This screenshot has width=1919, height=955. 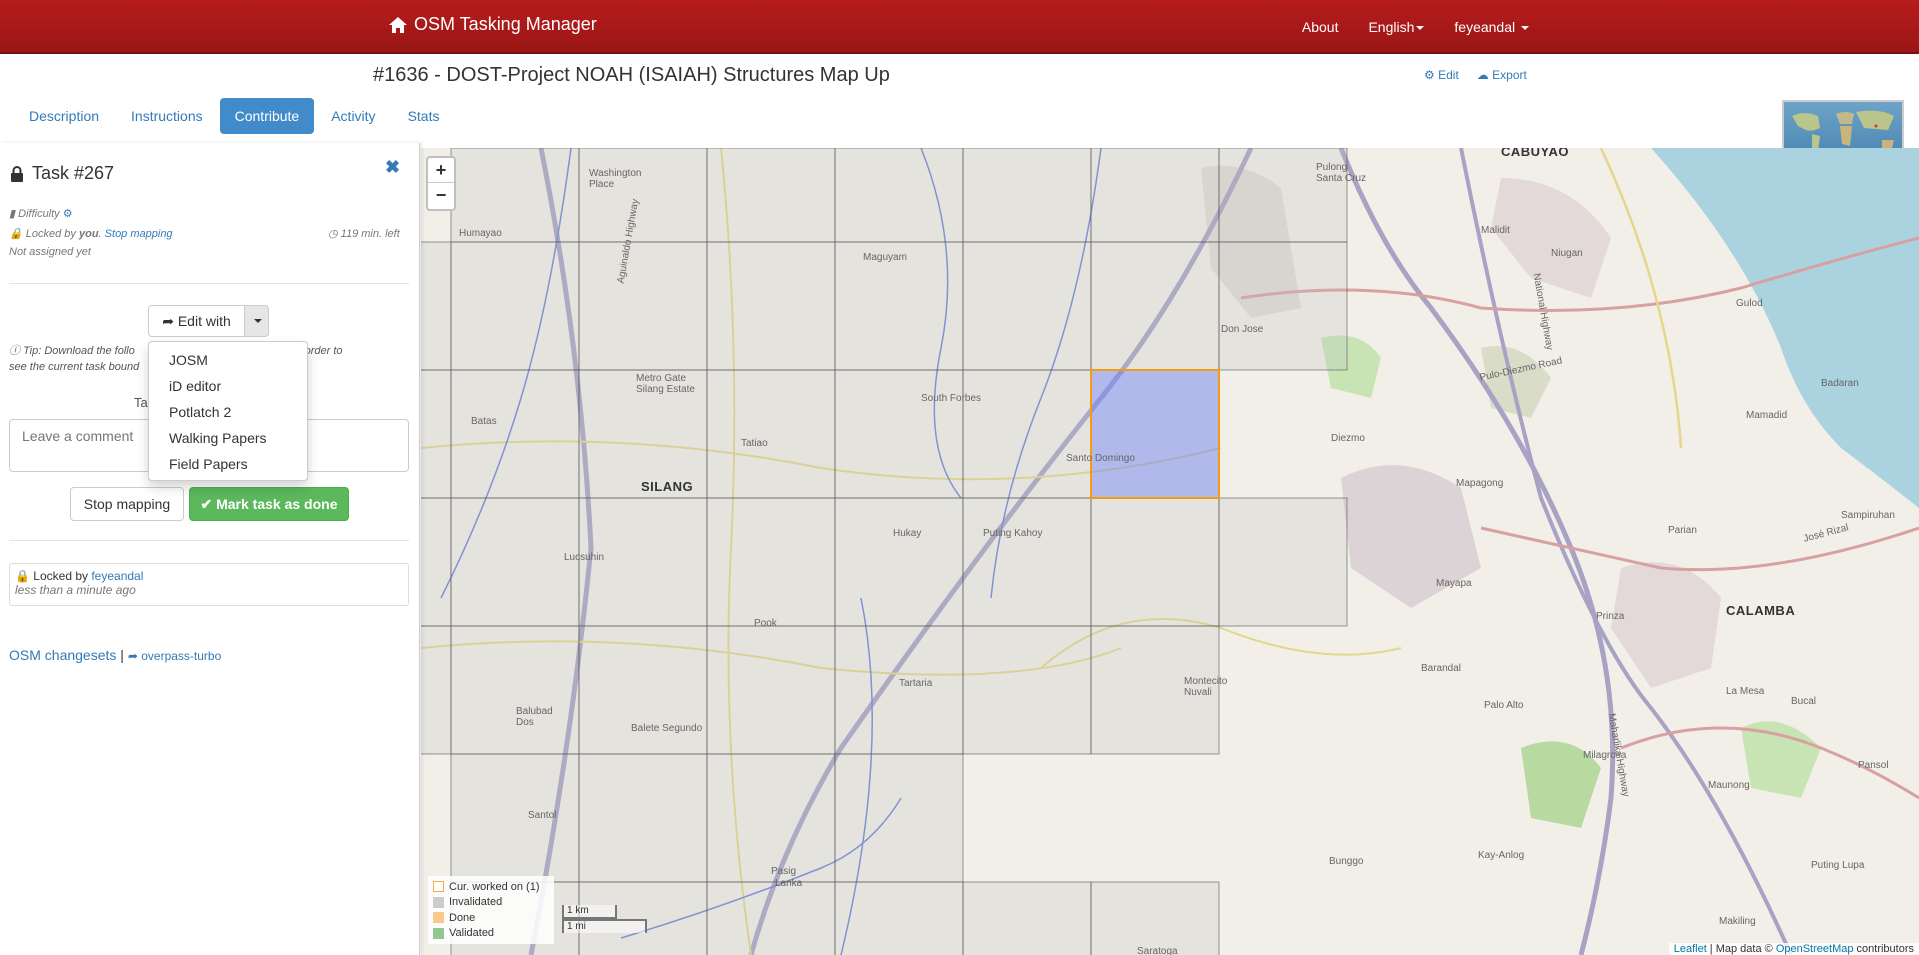 What do you see at coordinates (667, 728) in the screenshot?
I see `place-label: Balete Segundo` at bounding box center [667, 728].